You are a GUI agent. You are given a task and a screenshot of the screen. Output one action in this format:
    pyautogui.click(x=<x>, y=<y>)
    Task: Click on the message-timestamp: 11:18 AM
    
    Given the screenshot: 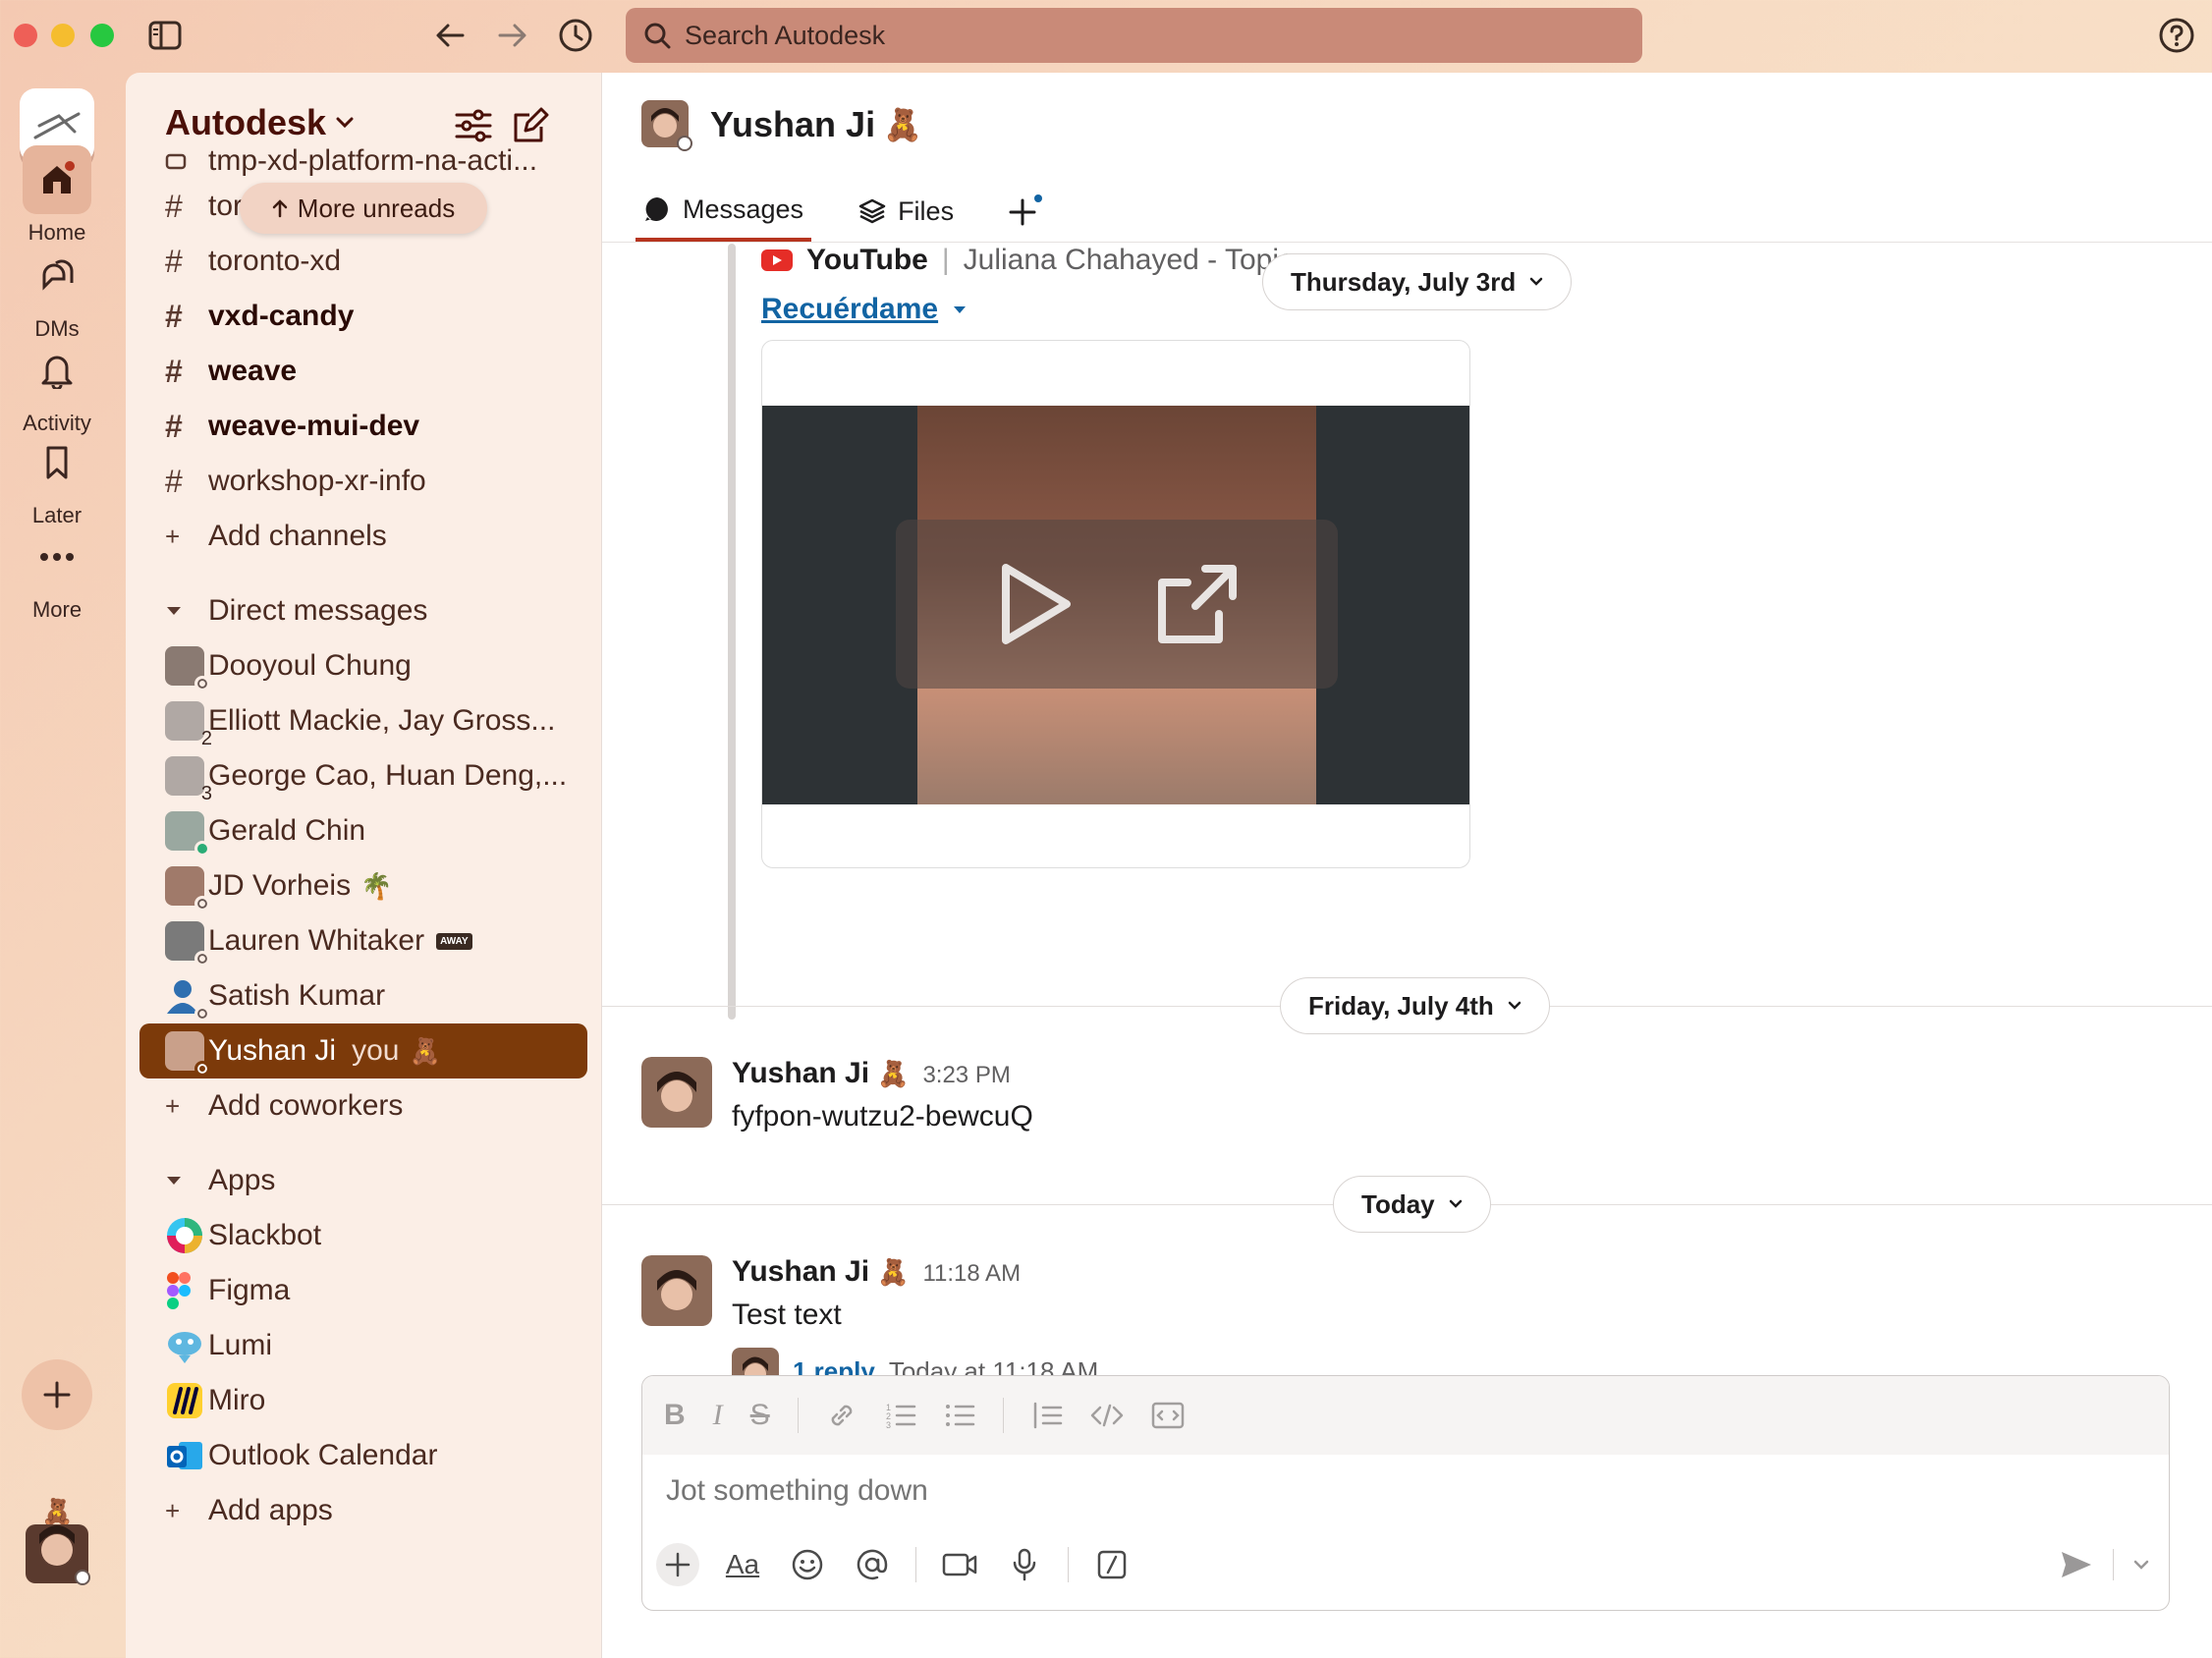 What is the action you would take?
    pyautogui.click(x=971, y=1274)
    